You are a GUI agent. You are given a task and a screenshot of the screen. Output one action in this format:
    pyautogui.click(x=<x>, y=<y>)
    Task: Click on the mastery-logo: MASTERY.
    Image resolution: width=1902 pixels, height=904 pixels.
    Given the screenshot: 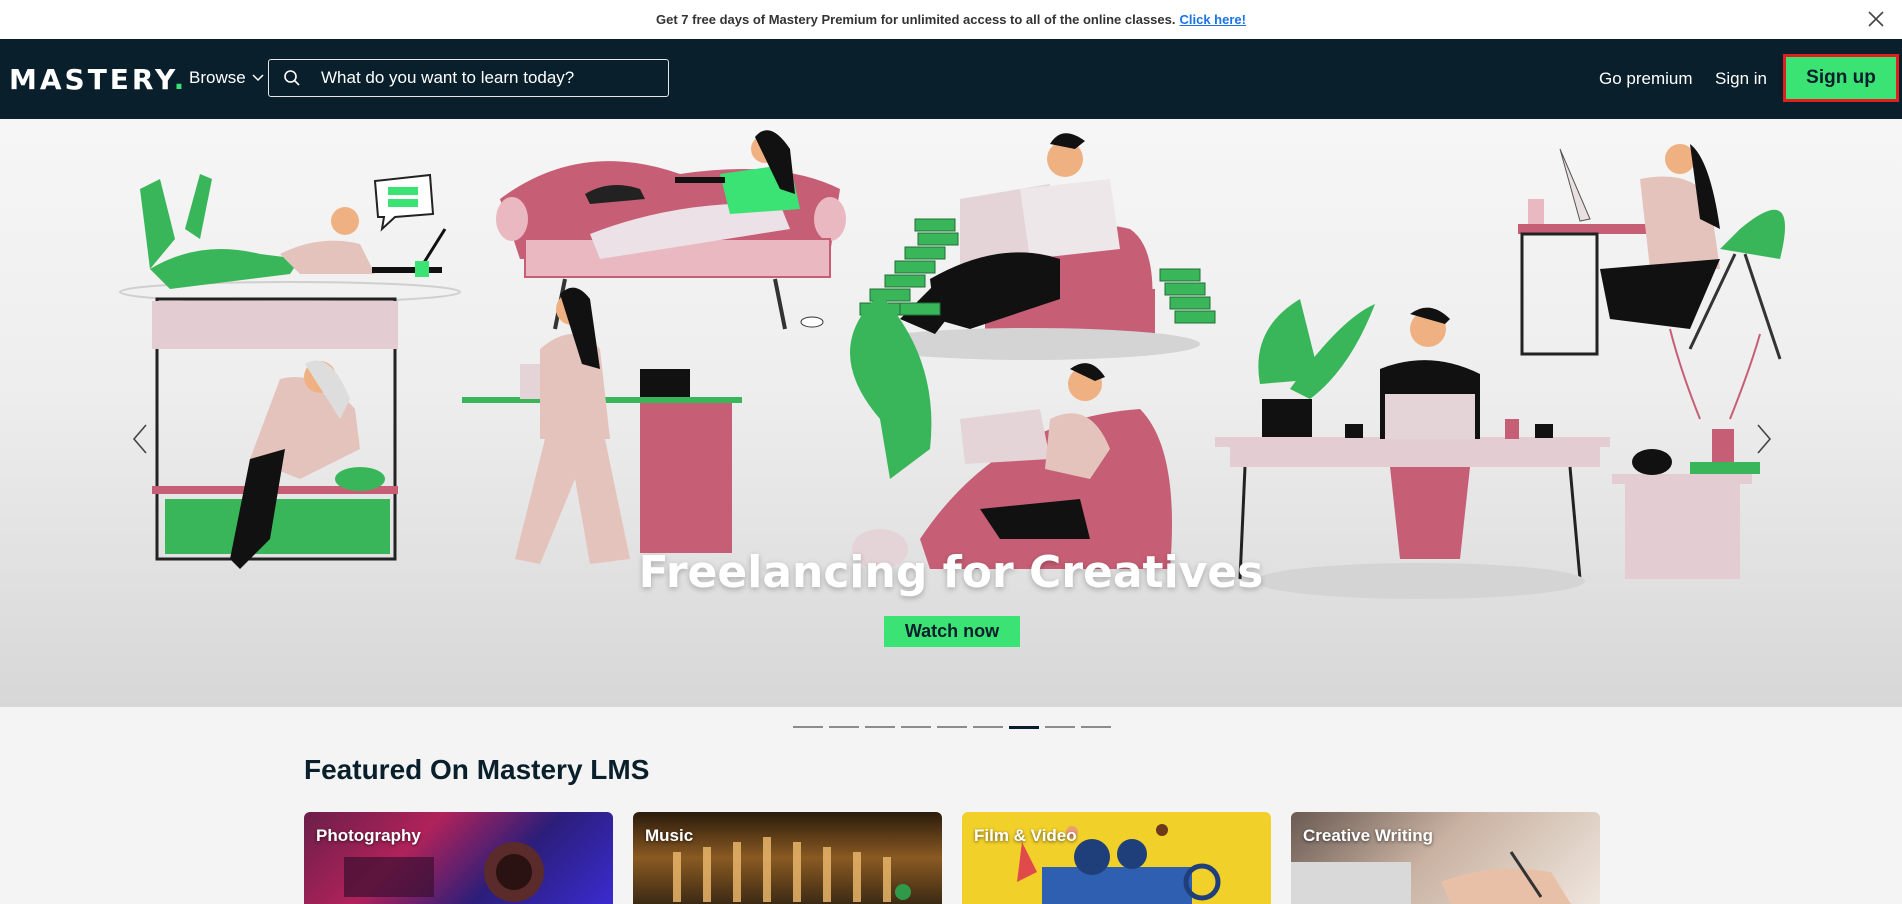 What is the action you would take?
    pyautogui.click(x=98, y=79)
    